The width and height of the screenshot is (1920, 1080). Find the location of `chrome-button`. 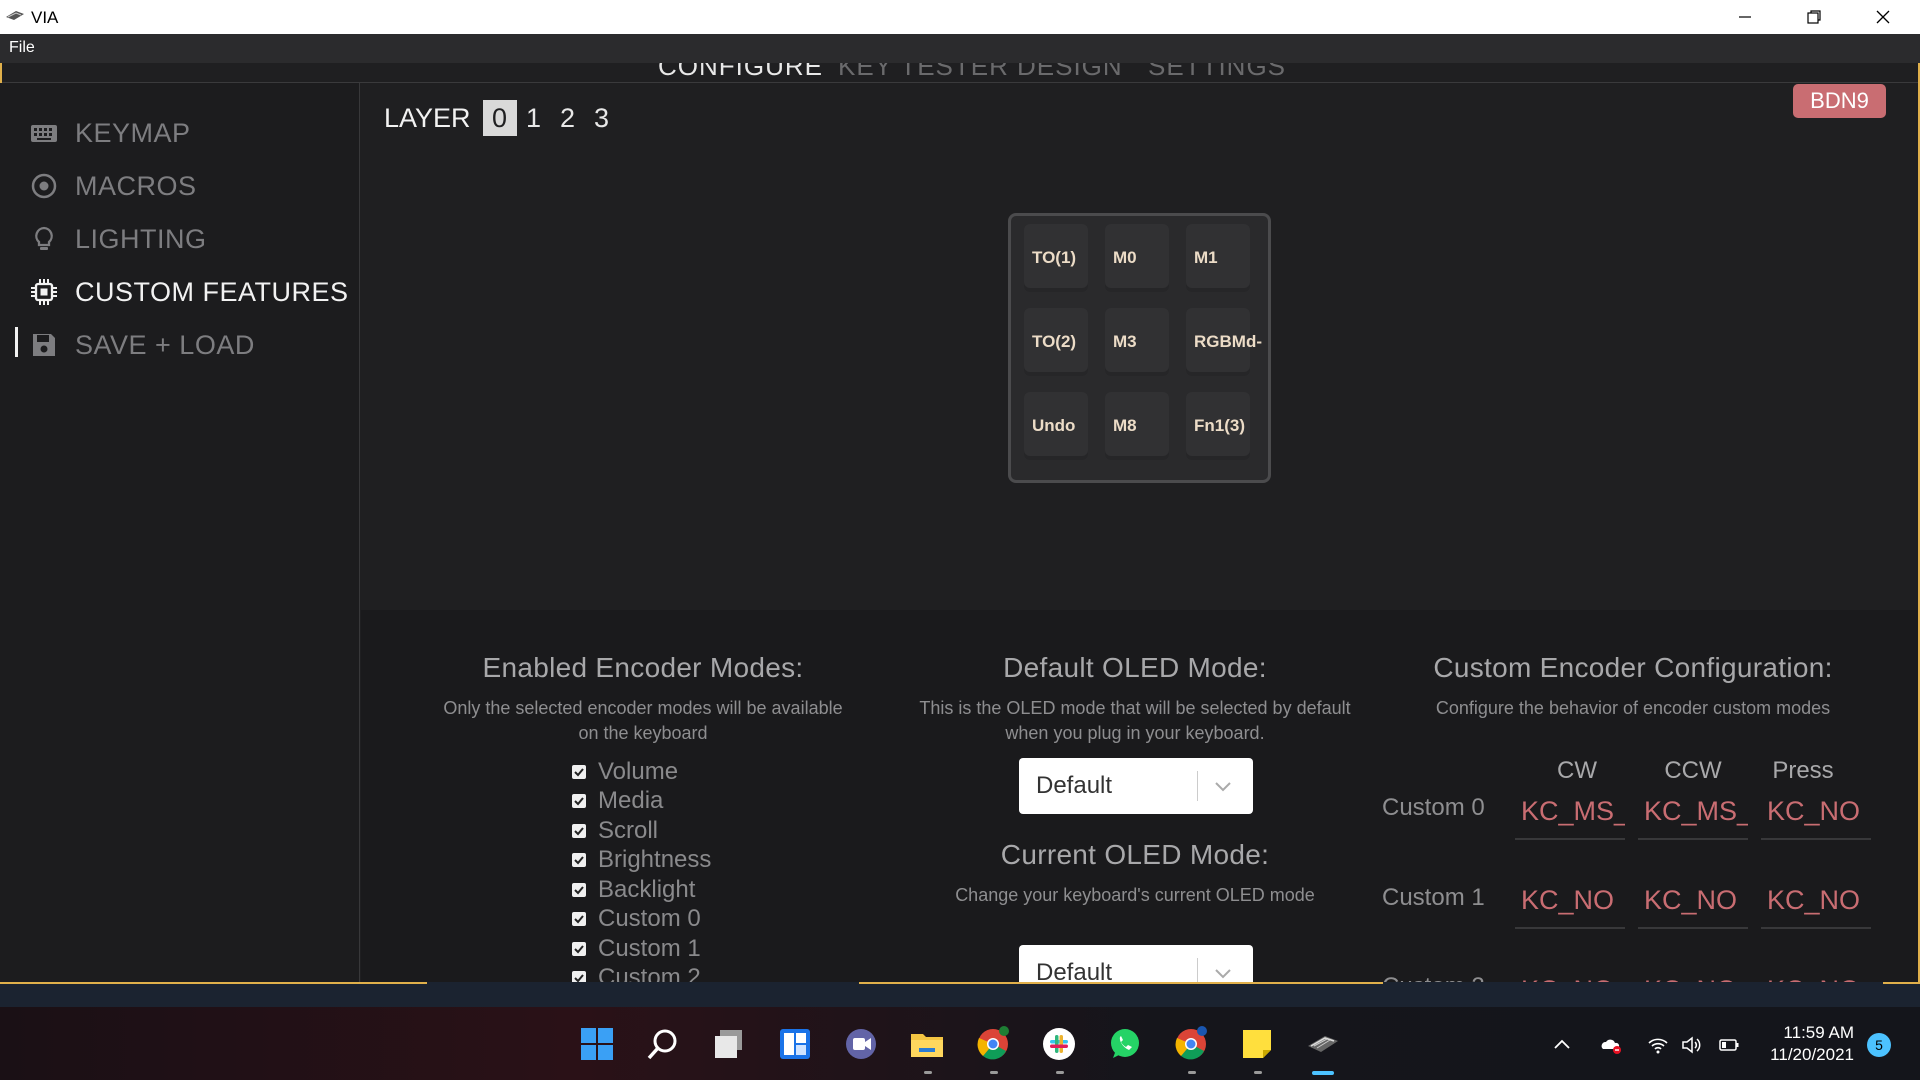

chrome-button is located at coordinates (993, 1044).